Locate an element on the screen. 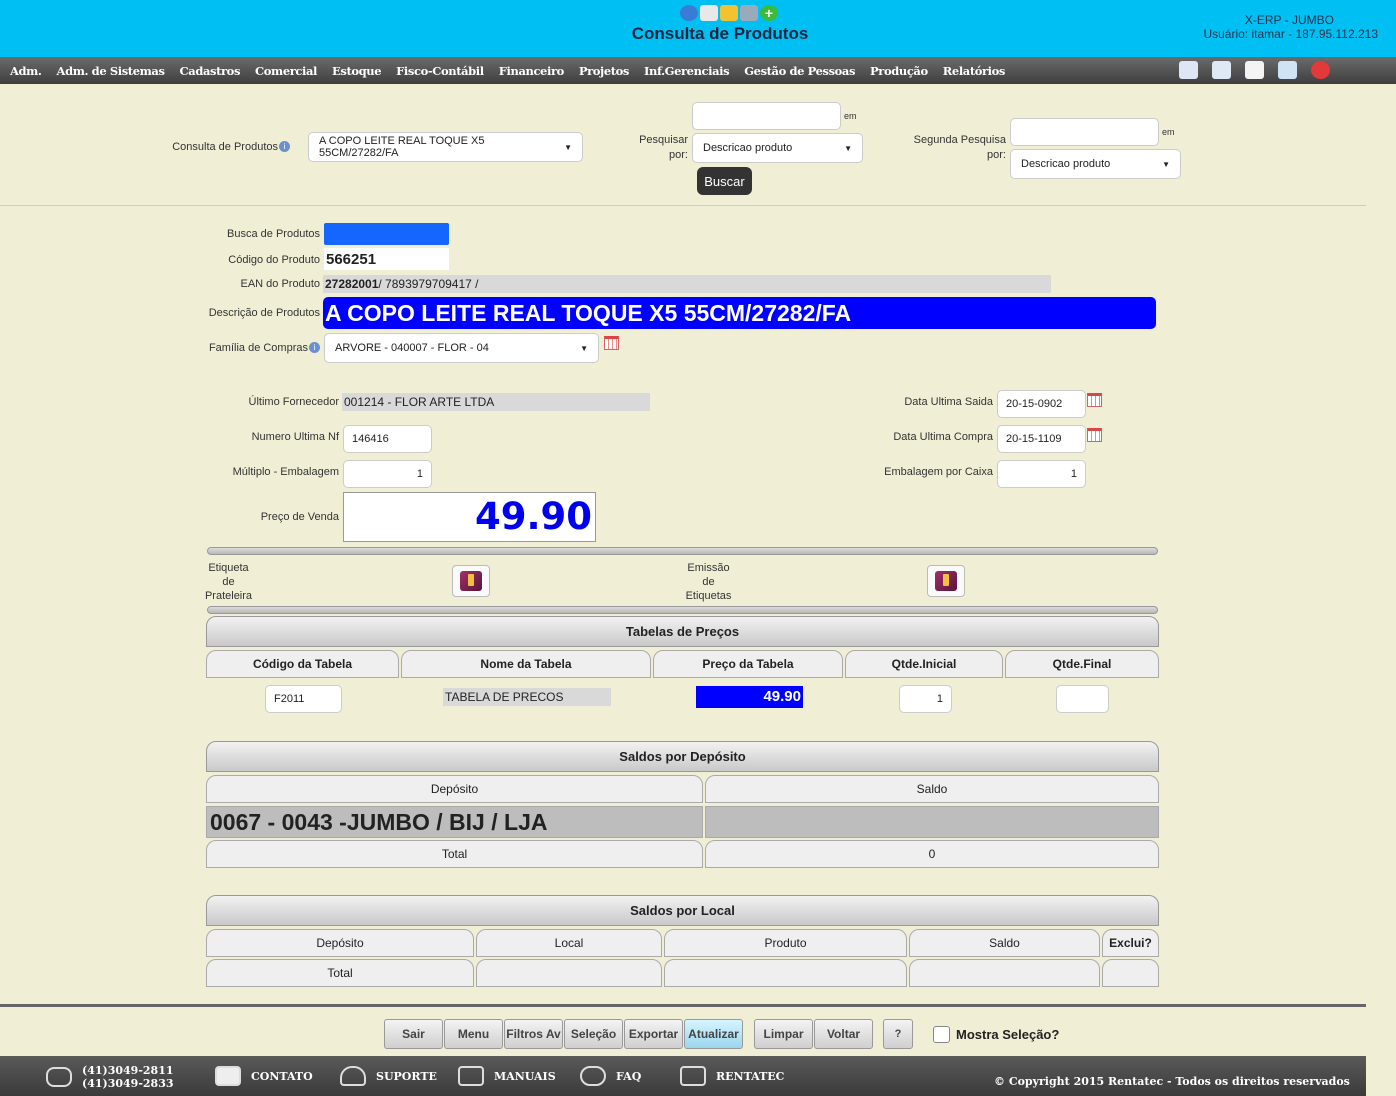 The height and width of the screenshot is (1096, 1396). col-qtde-inicial: Qtde.Inicial is located at coordinates (924, 664).